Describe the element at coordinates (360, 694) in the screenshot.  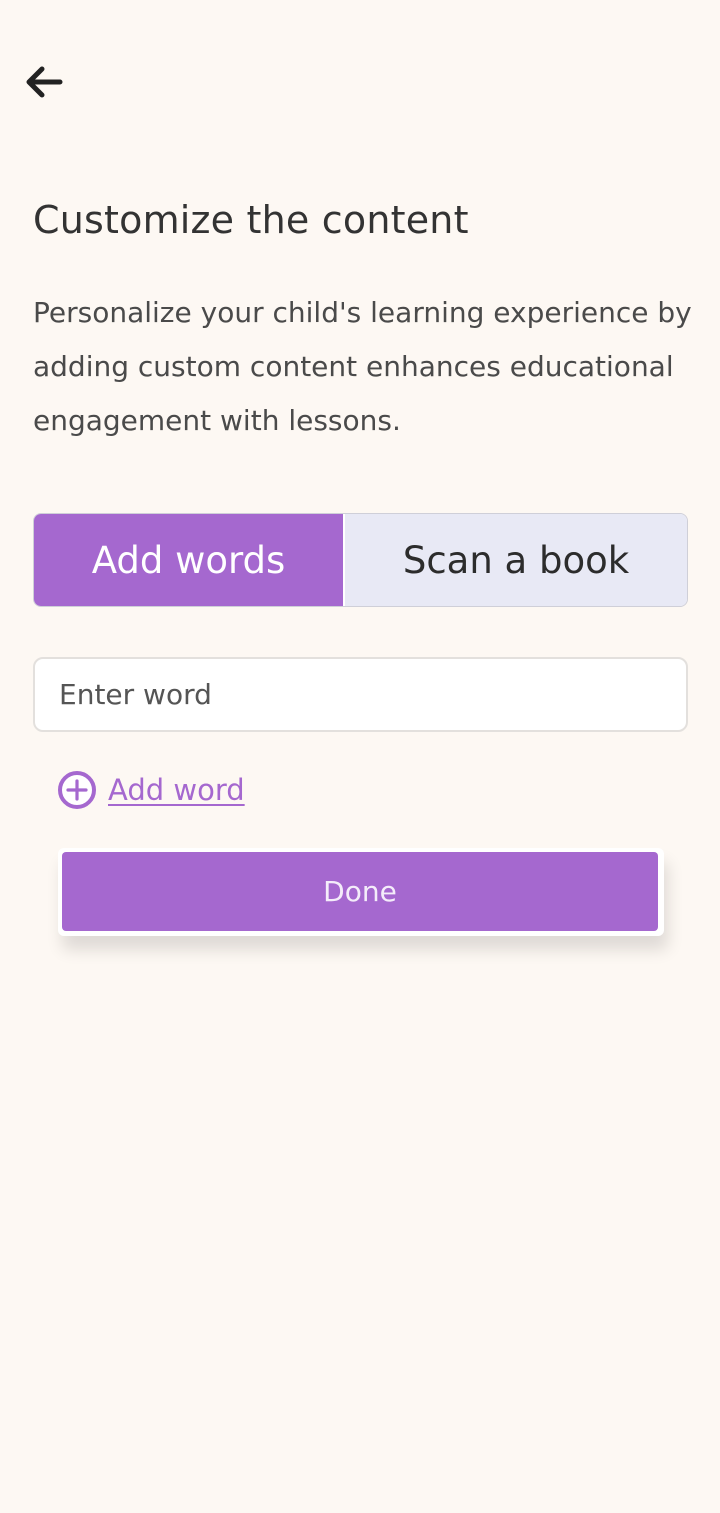
I see `word-input` at that location.